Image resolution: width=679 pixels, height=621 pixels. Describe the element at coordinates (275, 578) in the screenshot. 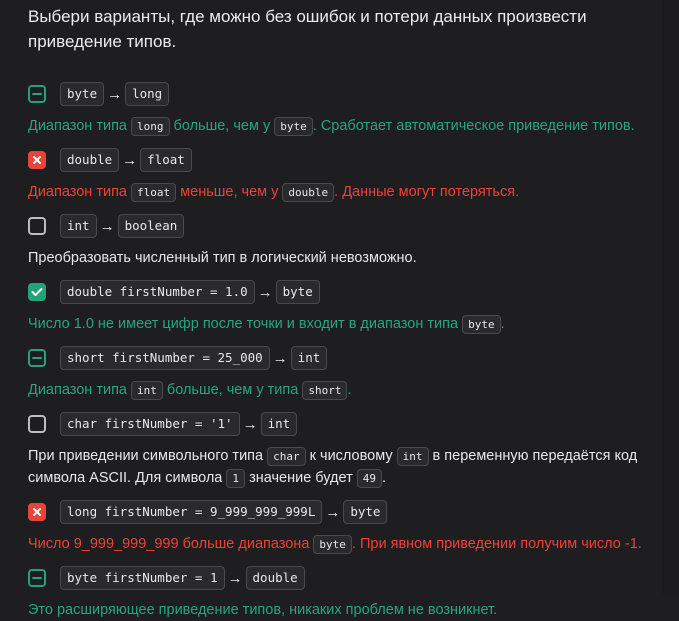

I see `target-type-code: double` at that location.